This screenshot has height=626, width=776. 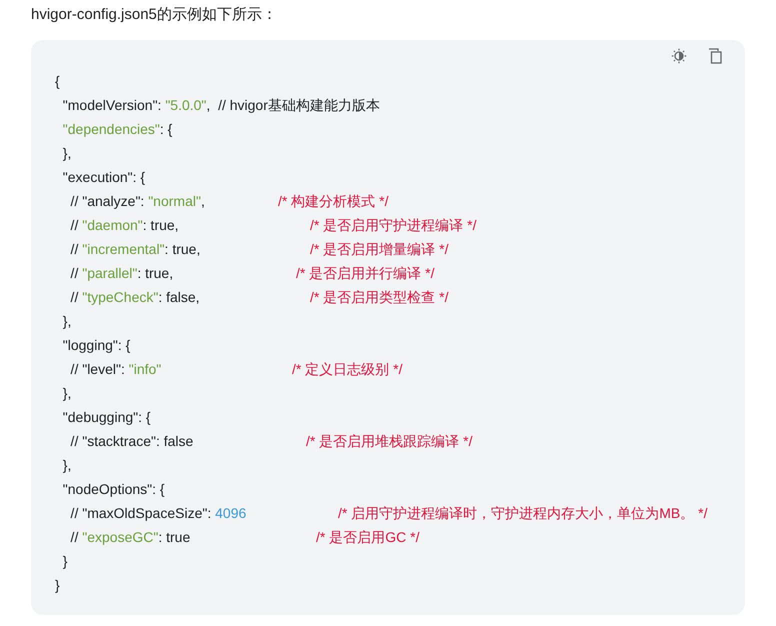 I want to click on theme-toggle-icon, so click(x=679, y=56).